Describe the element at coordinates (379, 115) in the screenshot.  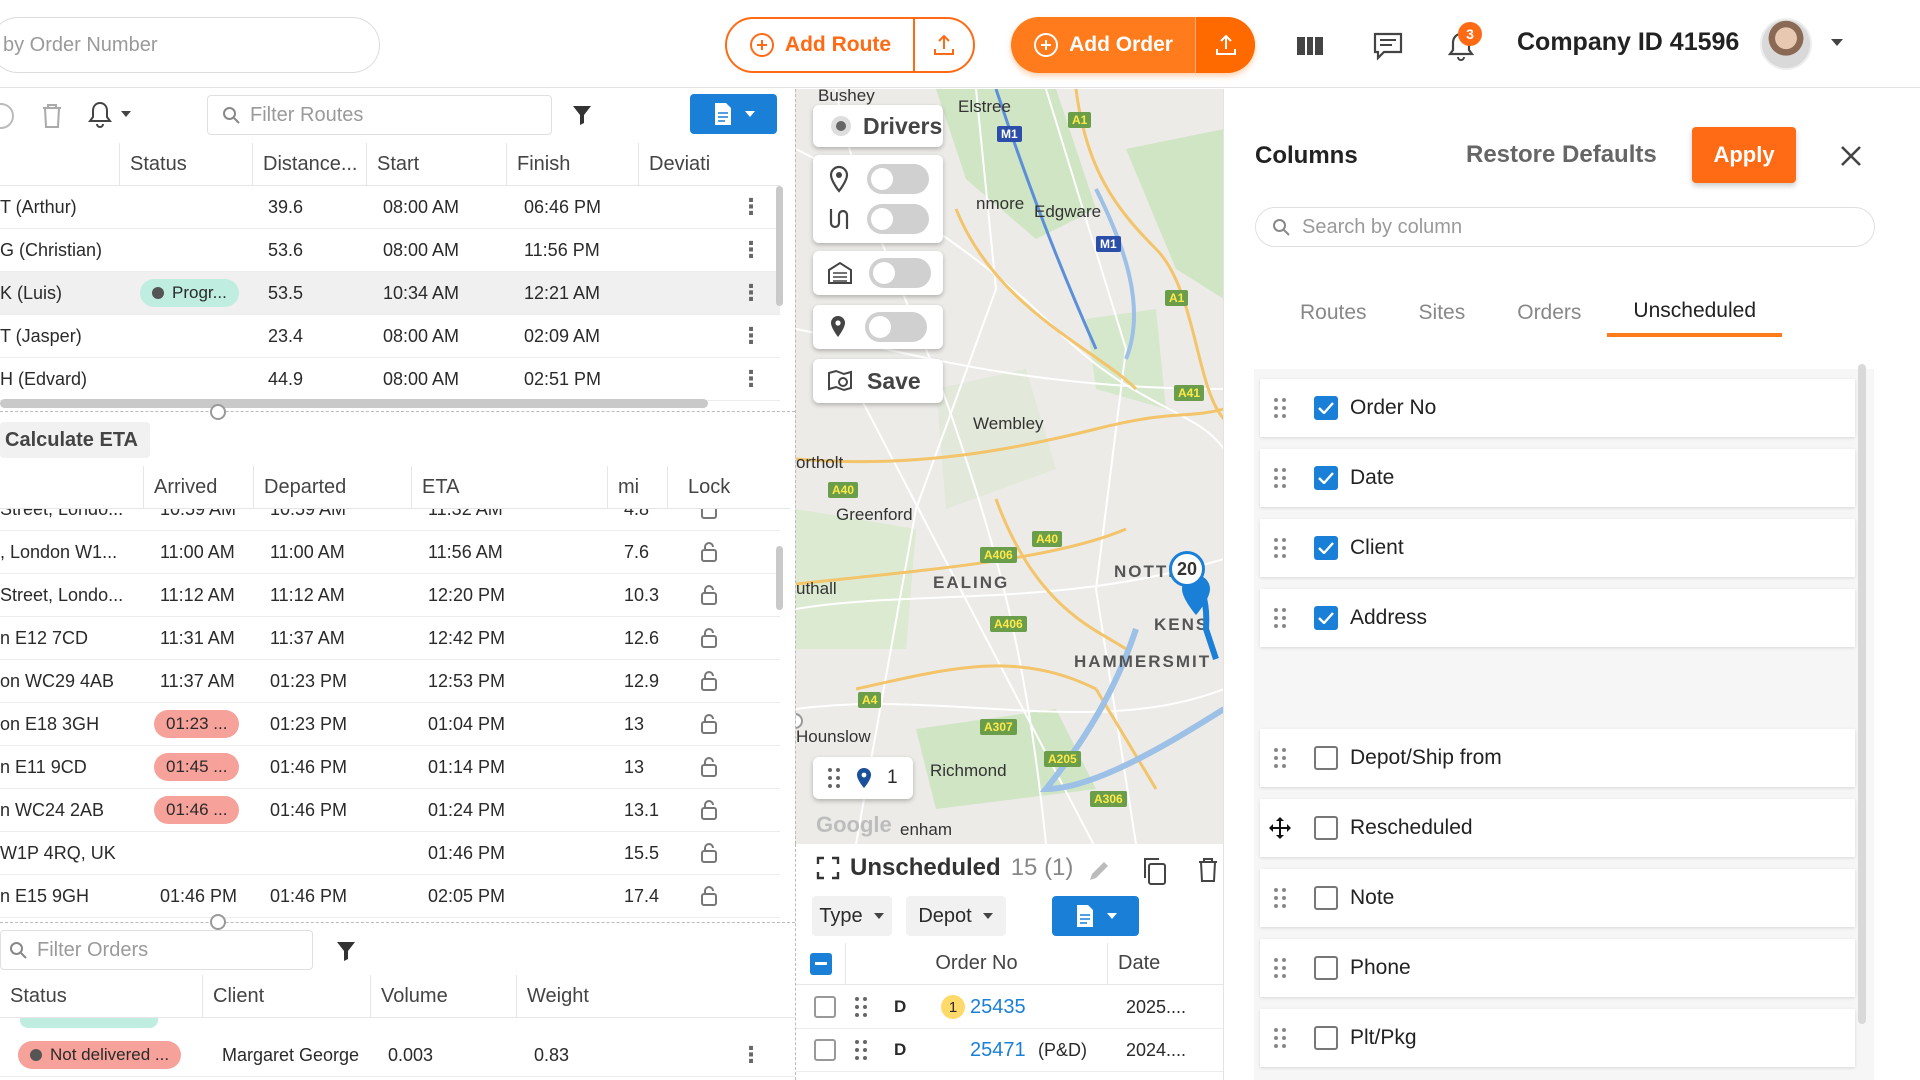
I see `filter-routes-input: Filter Routes` at that location.